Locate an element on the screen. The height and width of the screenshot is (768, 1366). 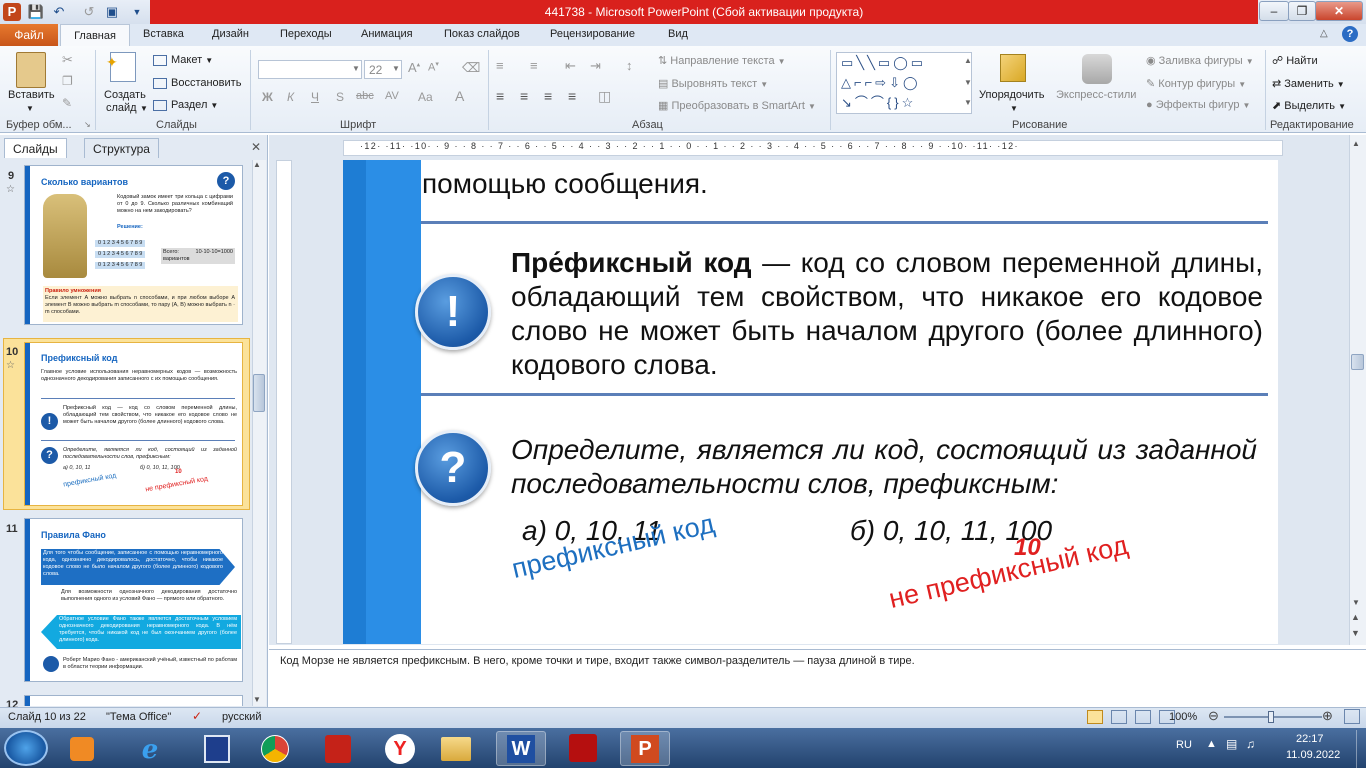
tab-home: Главная is located at coordinates (95, 35).